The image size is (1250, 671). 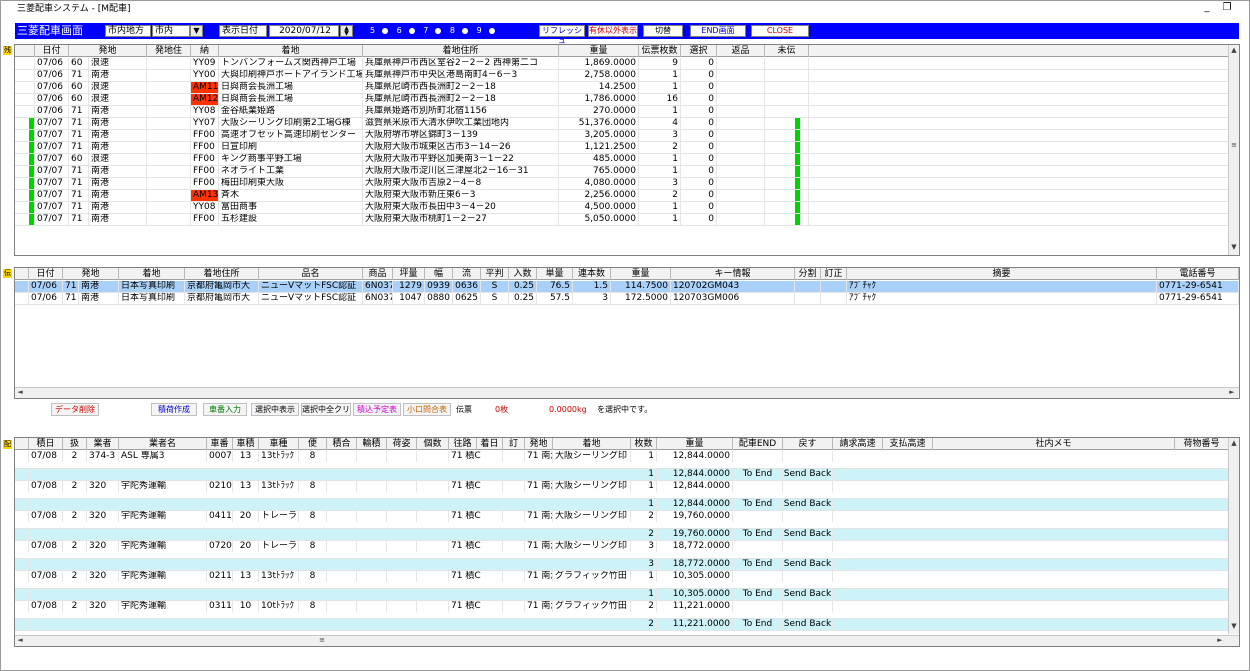 What do you see at coordinates (495, 298) in the screenshot?
I see `cell-flat: S` at bounding box center [495, 298].